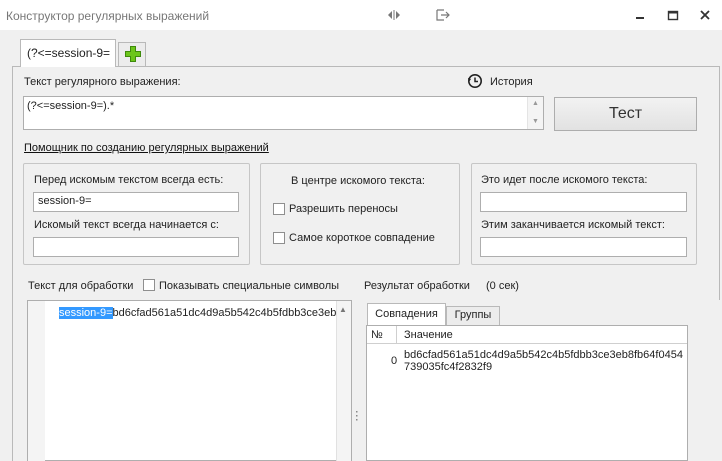 The height and width of the screenshot is (461, 722). I want to click on shortest-match-checkbox, so click(279, 238).